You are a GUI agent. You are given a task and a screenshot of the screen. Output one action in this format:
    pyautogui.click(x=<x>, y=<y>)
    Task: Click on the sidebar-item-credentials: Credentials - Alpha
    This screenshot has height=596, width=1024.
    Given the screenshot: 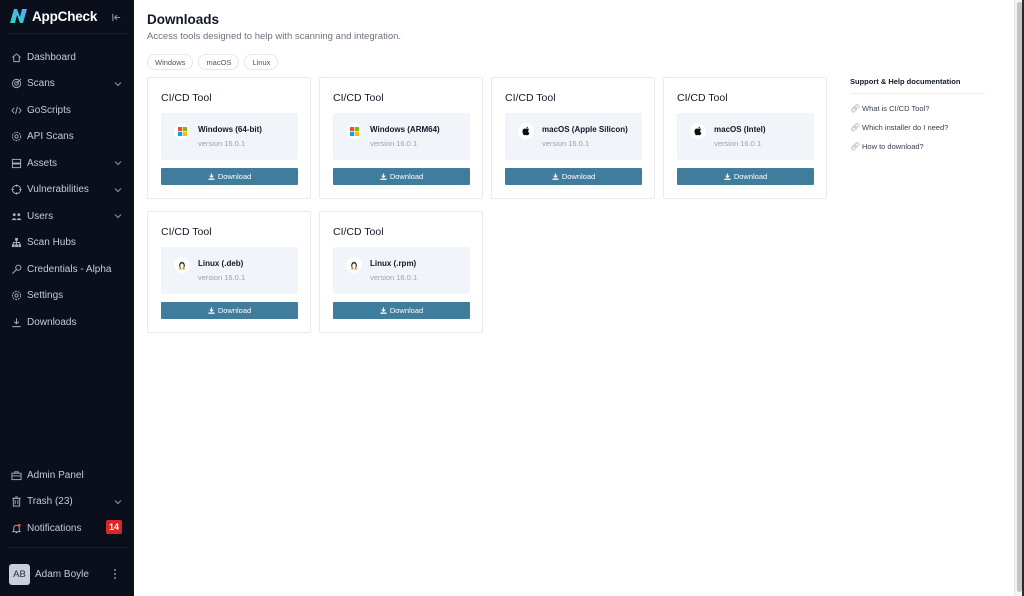 What is the action you would take?
    pyautogui.click(x=67, y=269)
    